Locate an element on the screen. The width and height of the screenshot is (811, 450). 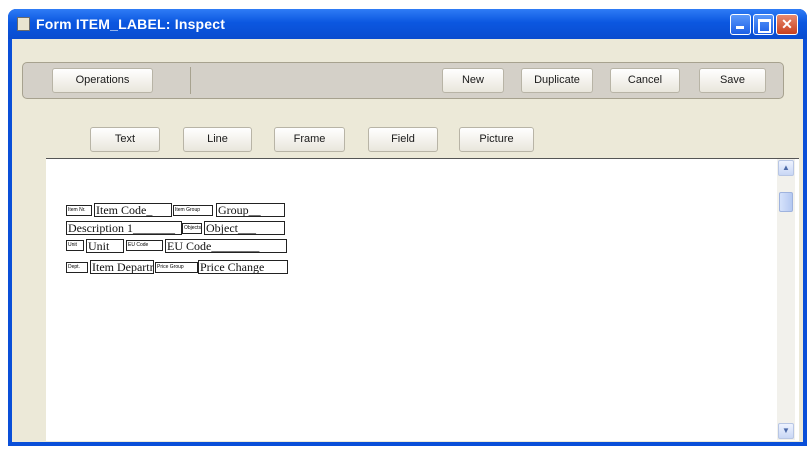
form-field-item-department: Item Departm is located at coordinates (122, 267).